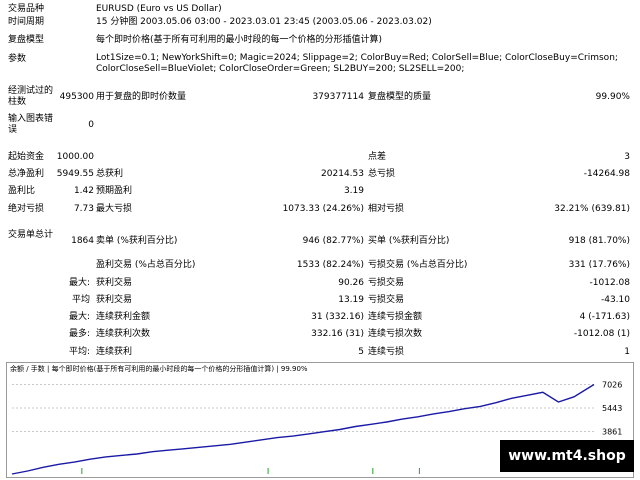 The image size is (640, 480). Describe the element at coordinates (79, 317) in the screenshot. I see `maxcons-label: 最大:` at that location.